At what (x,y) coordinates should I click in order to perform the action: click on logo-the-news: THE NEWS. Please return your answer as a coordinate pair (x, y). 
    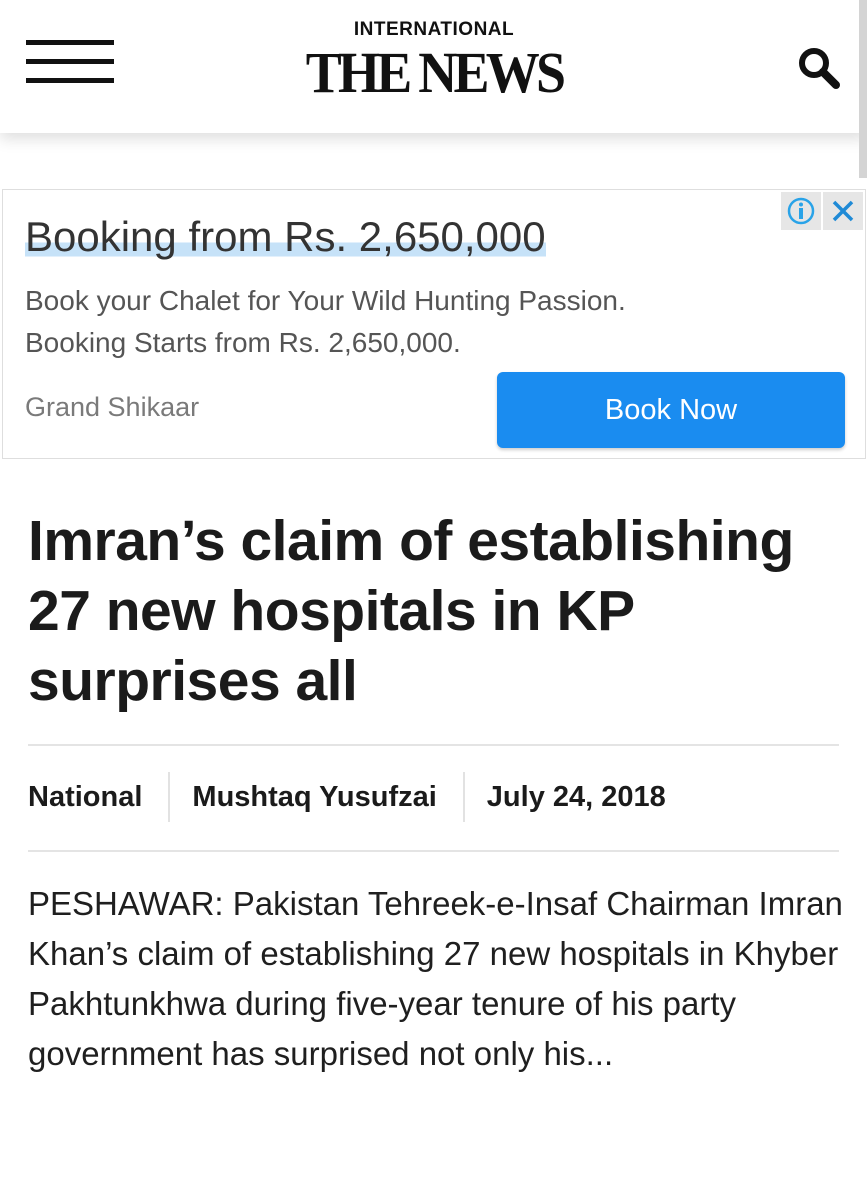
    Looking at the image, I should click on (435, 72).